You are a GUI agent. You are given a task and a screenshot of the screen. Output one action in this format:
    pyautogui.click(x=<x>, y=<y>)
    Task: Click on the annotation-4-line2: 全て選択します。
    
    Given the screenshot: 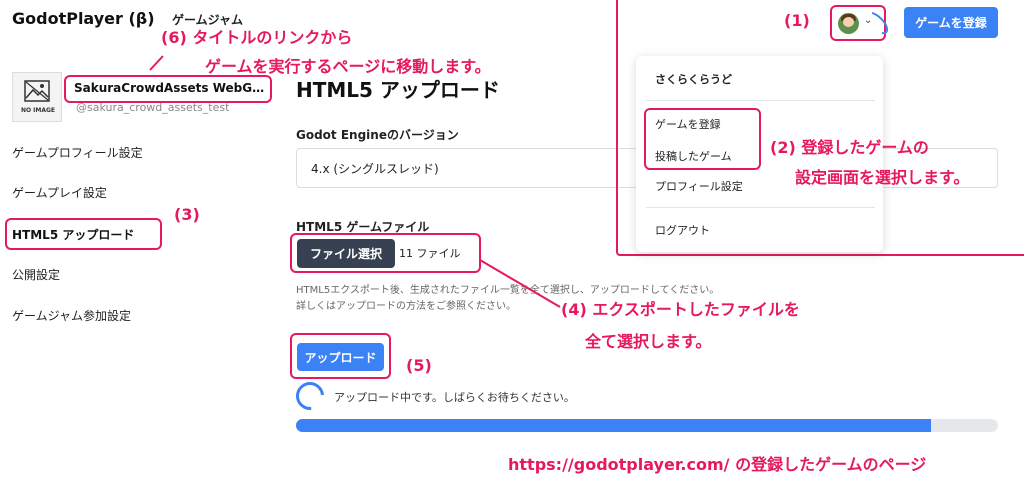 What is the action you would take?
    pyautogui.click(x=648, y=341)
    